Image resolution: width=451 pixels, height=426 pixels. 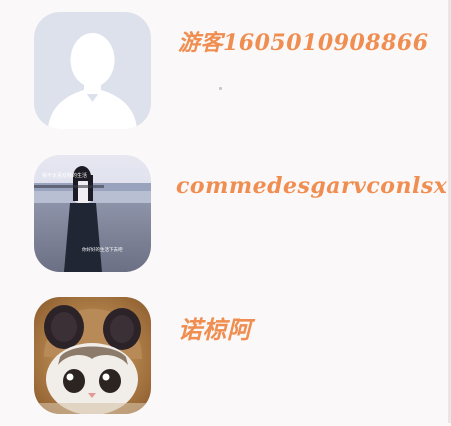 I want to click on default-user-icon, so click(x=92, y=70).